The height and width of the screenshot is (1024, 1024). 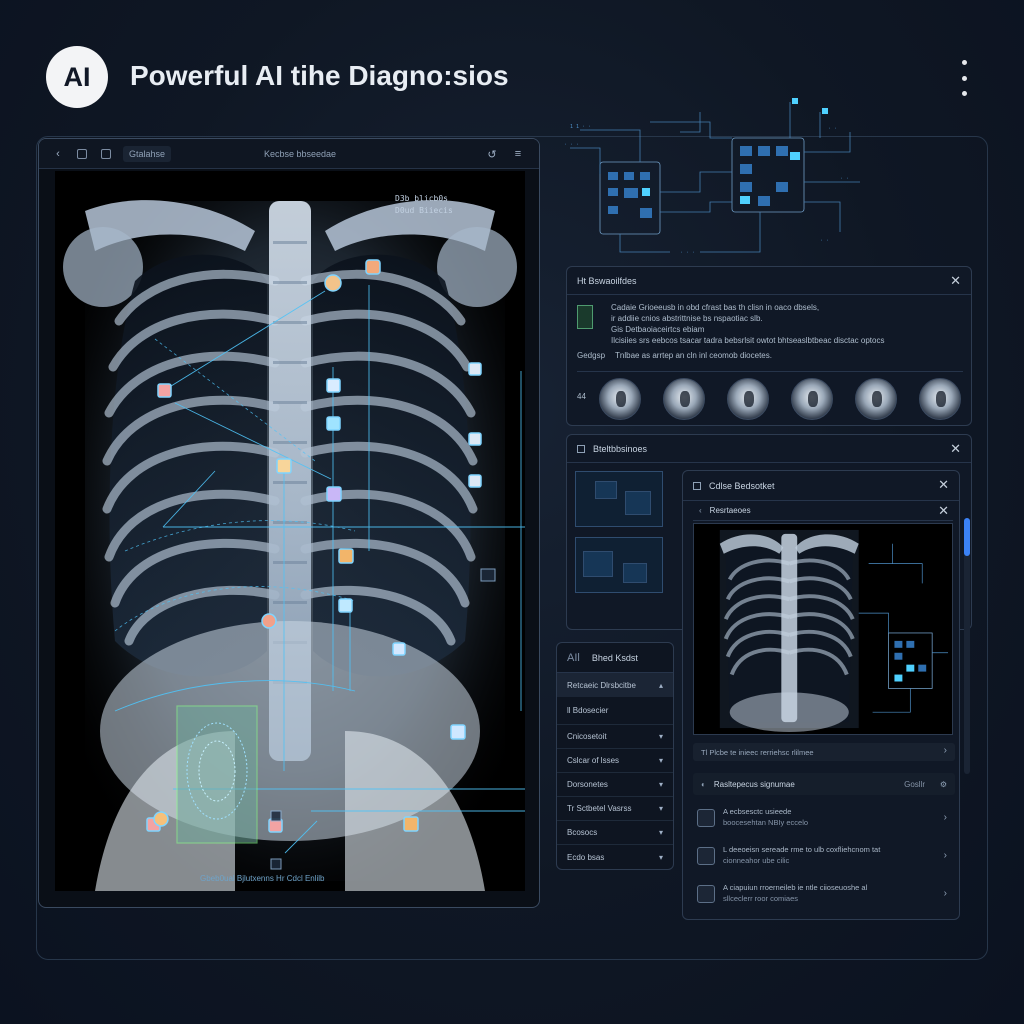 I want to click on scrollbar-thumb, so click(x=967, y=537).